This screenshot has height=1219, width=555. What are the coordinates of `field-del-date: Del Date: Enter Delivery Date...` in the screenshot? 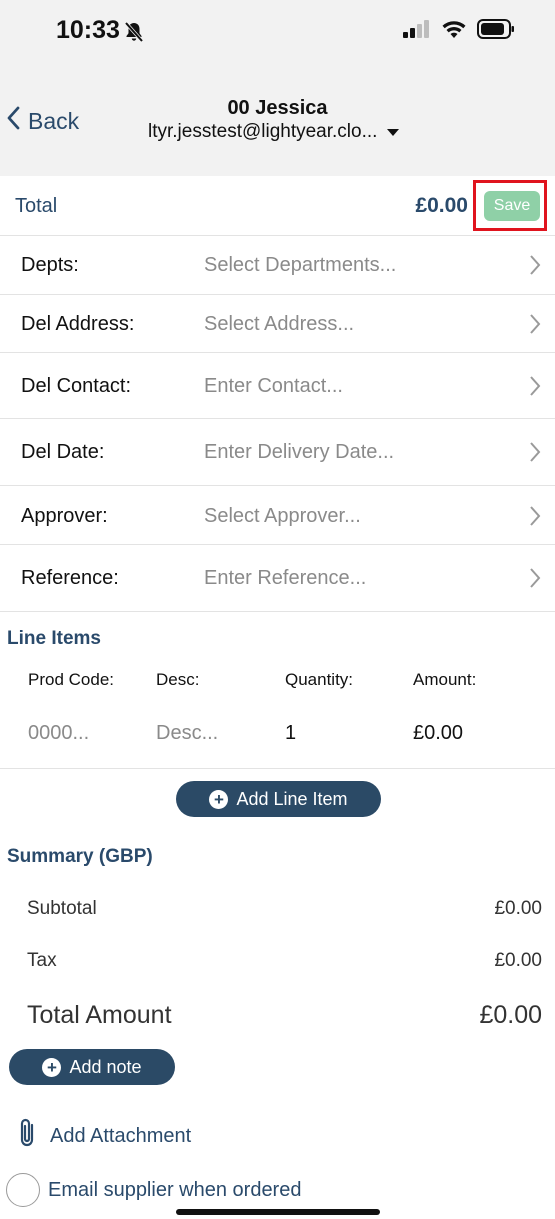 It's located at (277, 452).